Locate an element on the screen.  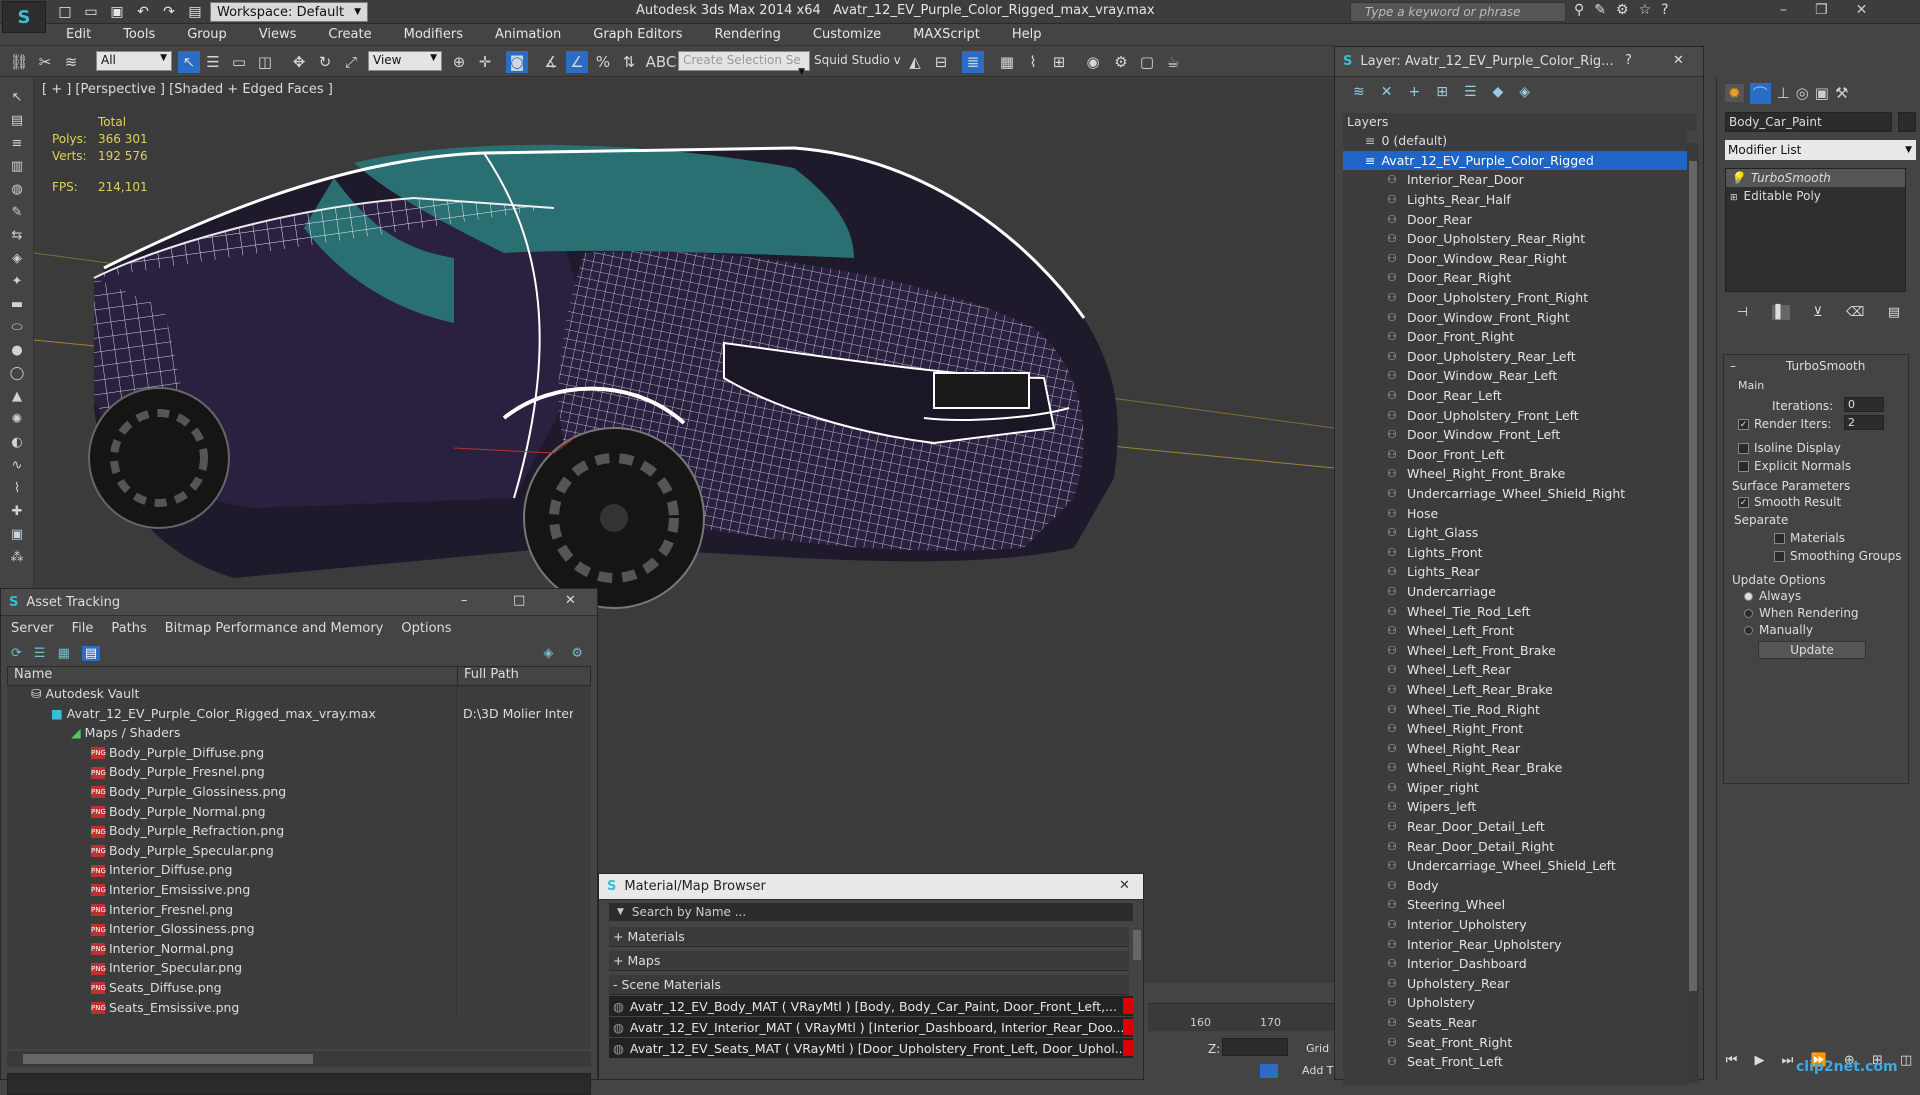
scroll-thumb is located at coordinates (1693, 576).